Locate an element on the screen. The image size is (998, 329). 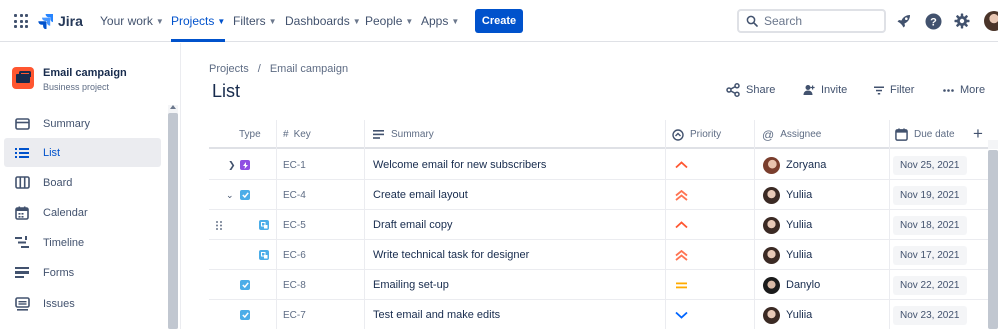
share-icon is located at coordinates (733, 90).